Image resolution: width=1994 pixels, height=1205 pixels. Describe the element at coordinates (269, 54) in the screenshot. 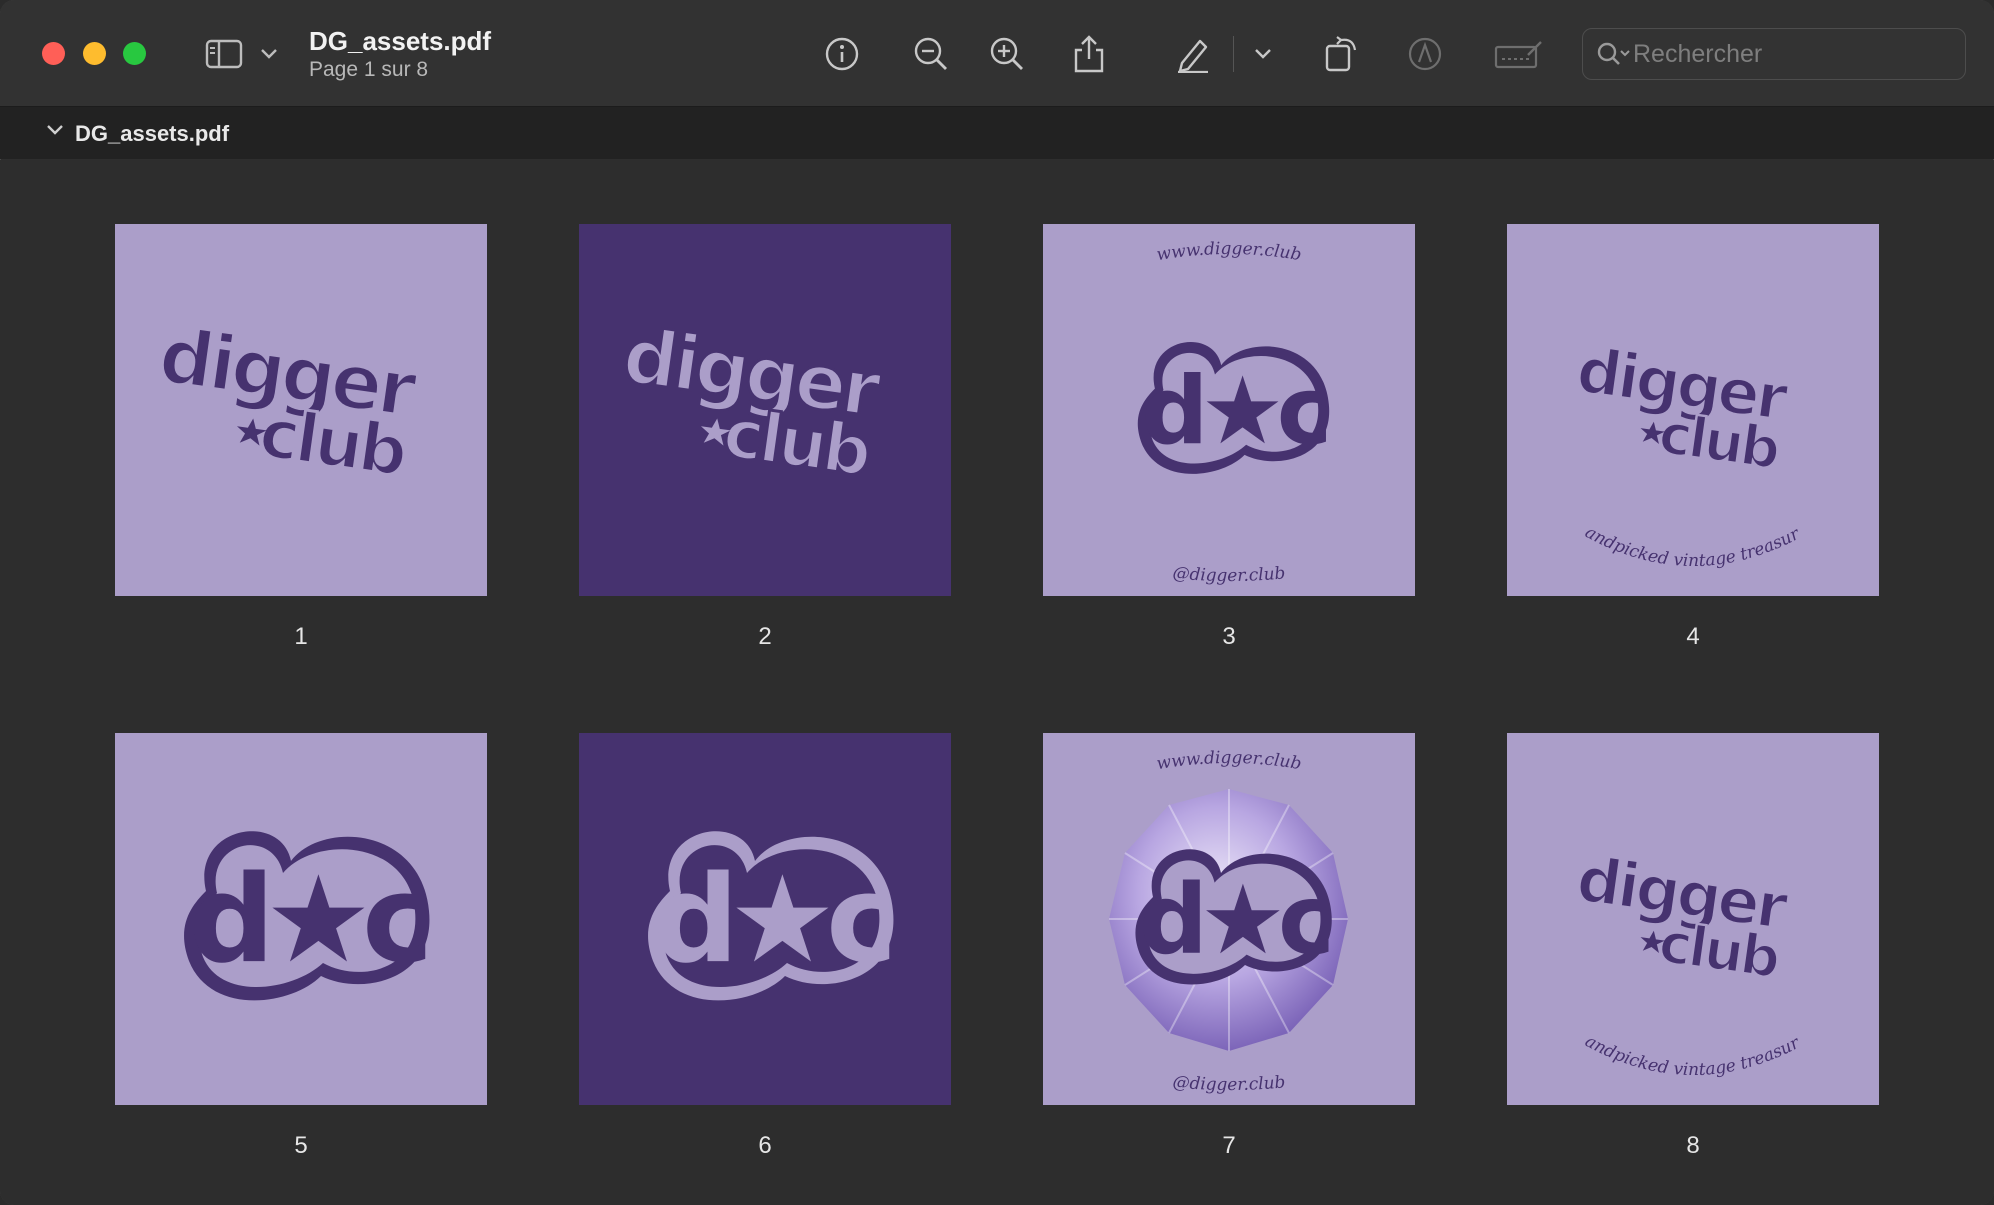

I see `sidebar-options-chevron-down-icon` at that location.